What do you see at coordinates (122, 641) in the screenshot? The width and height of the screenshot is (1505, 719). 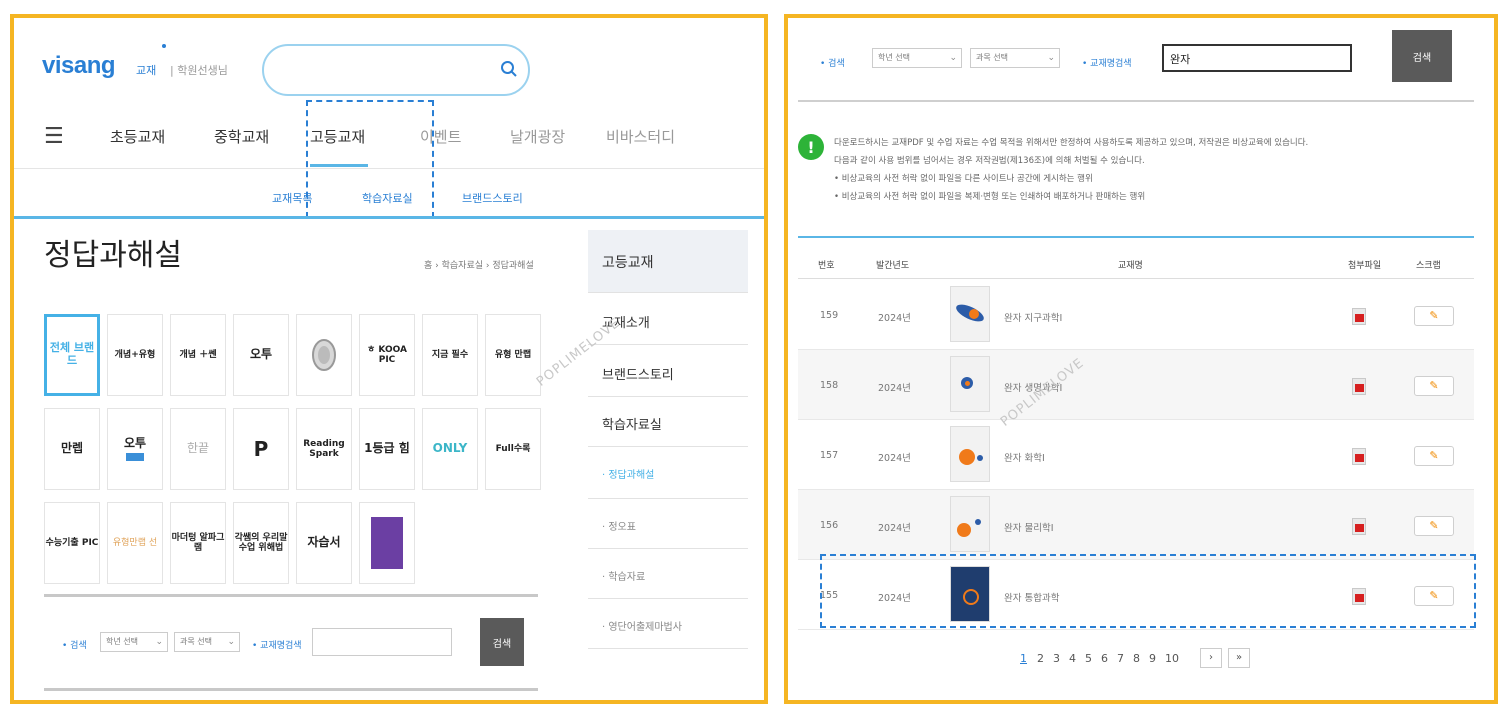 I see `grade-select-value: 학년 선택` at bounding box center [122, 641].